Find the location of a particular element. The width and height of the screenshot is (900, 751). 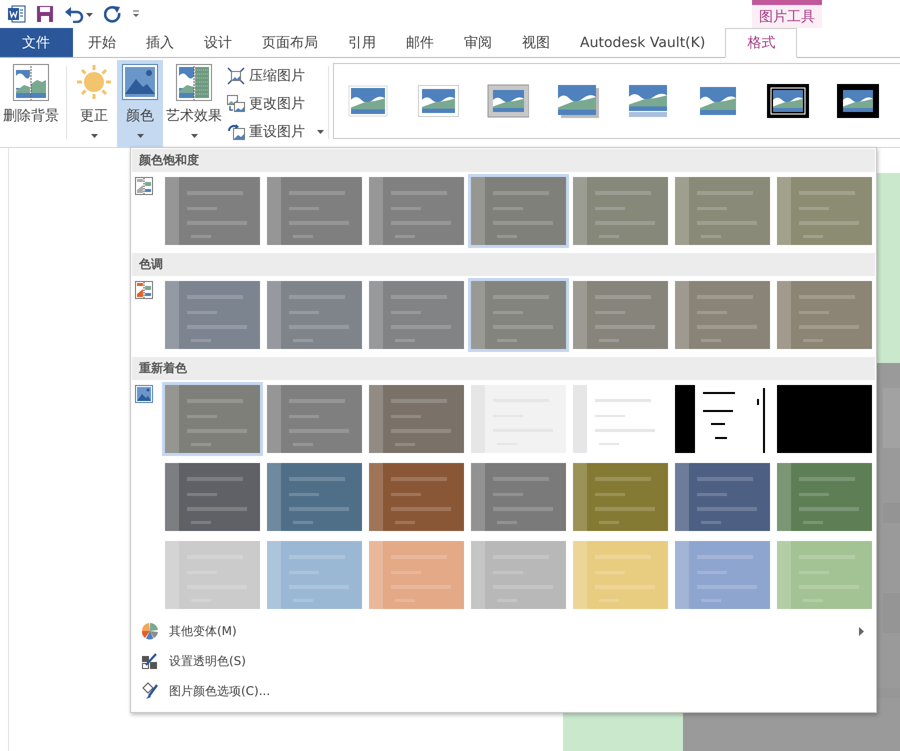

sun-icon is located at coordinates (94, 82).